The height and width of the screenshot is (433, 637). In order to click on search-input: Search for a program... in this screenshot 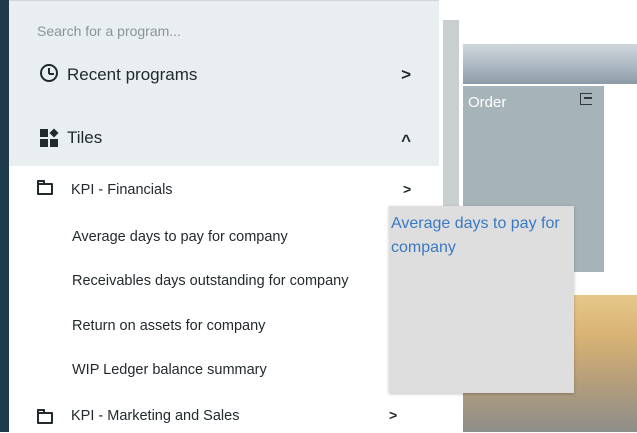, I will do `click(109, 31)`.